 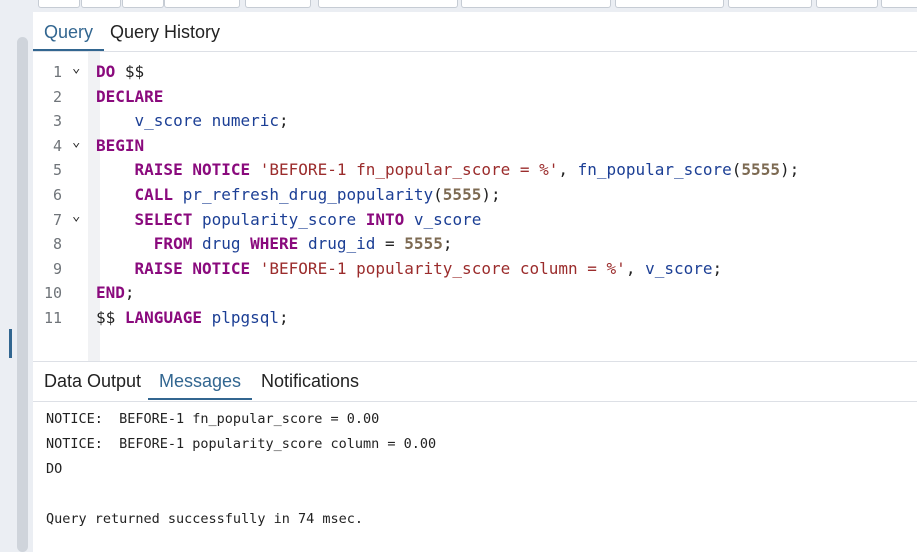 What do you see at coordinates (475, 381) in the screenshot?
I see `output-tabs: Data Output Messages Notifications` at bounding box center [475, 381].